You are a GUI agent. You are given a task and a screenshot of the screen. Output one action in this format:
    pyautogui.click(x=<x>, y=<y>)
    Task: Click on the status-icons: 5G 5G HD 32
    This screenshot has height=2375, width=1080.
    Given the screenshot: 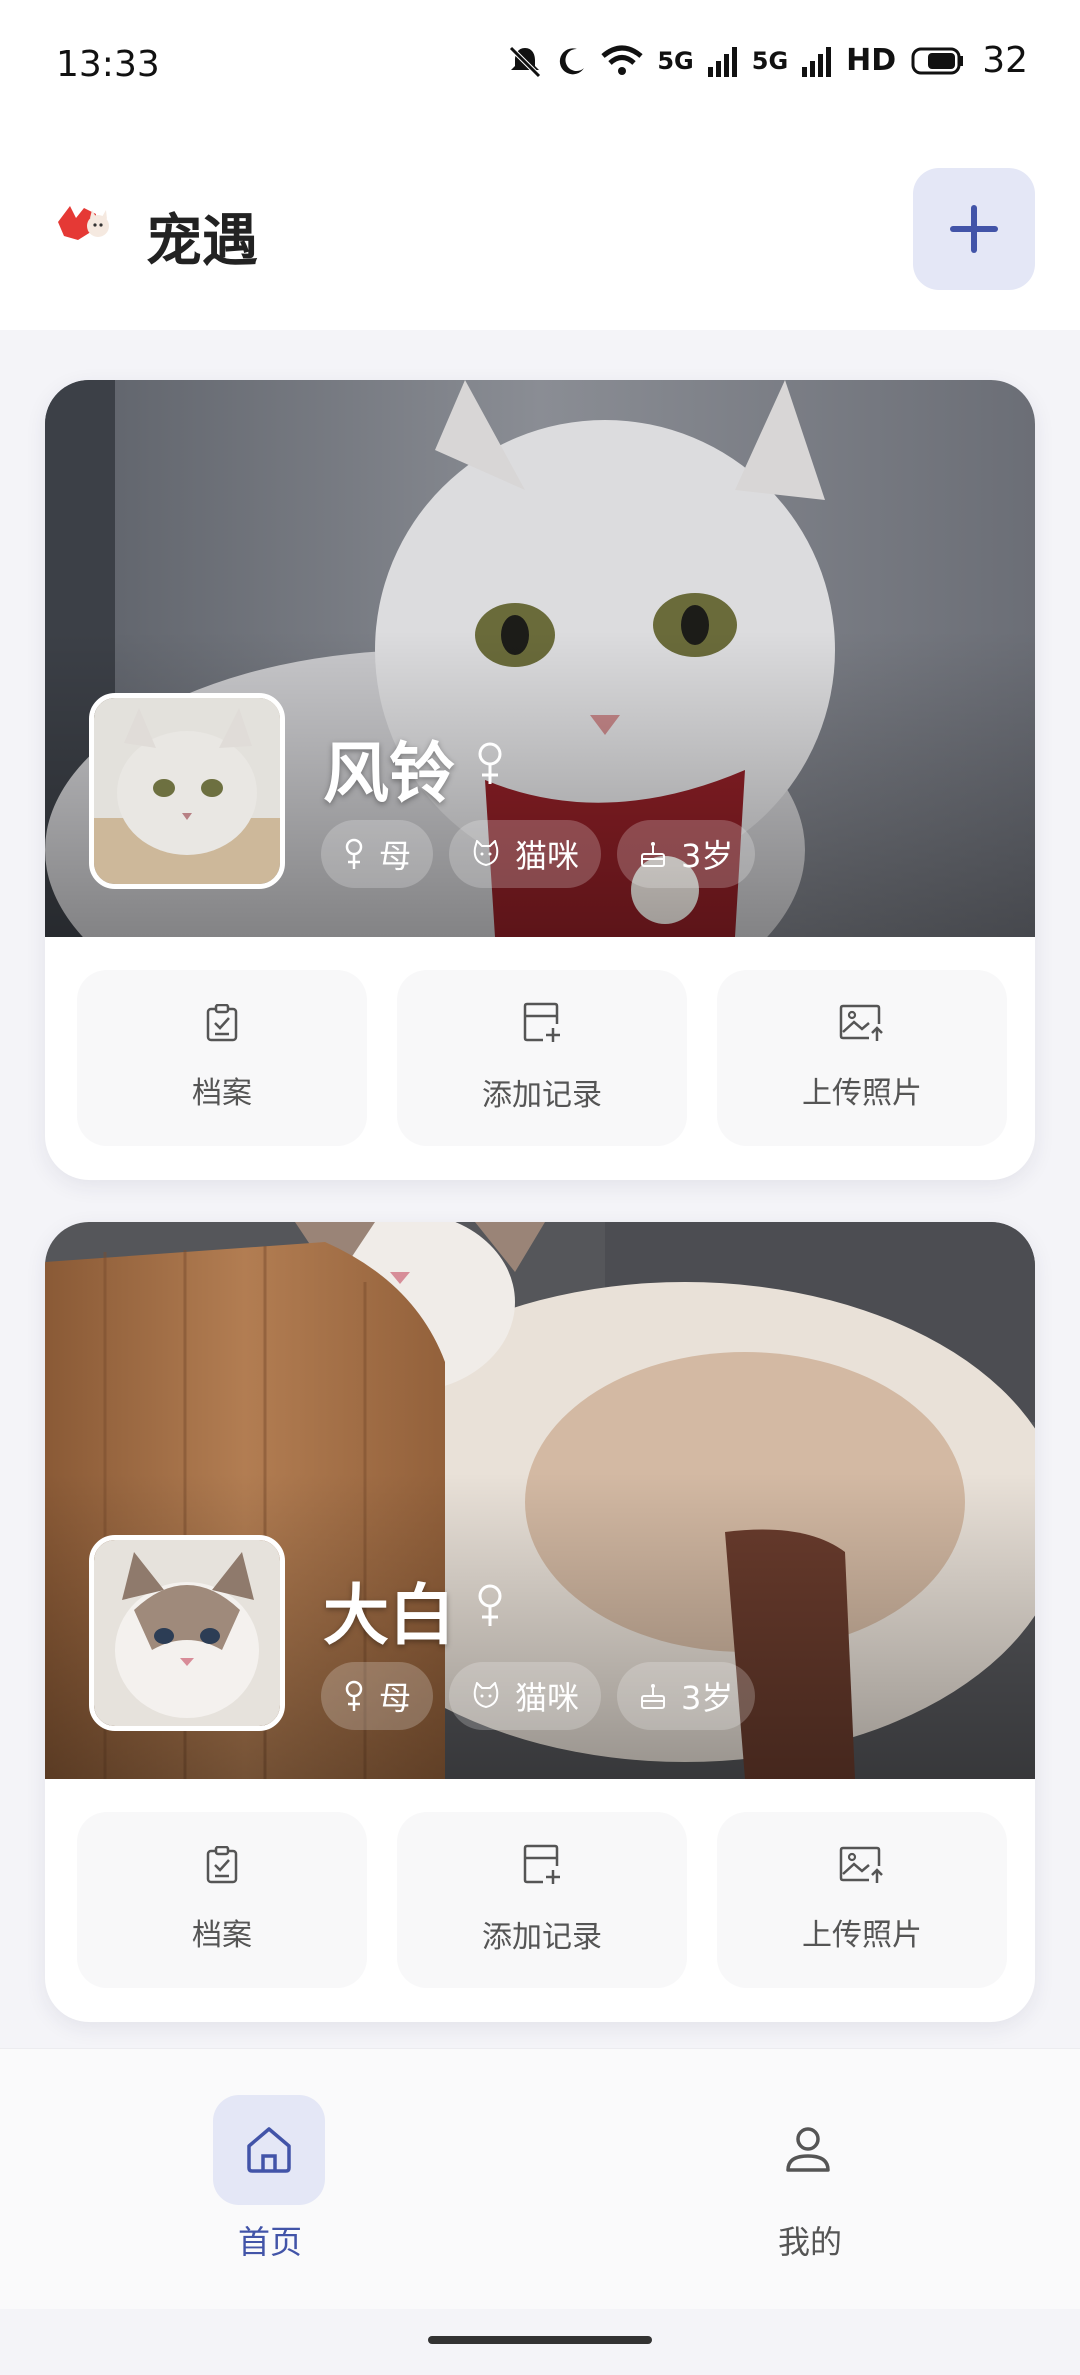 What is the action you would take?
    pyautogui.click(x=767, y=60)
    